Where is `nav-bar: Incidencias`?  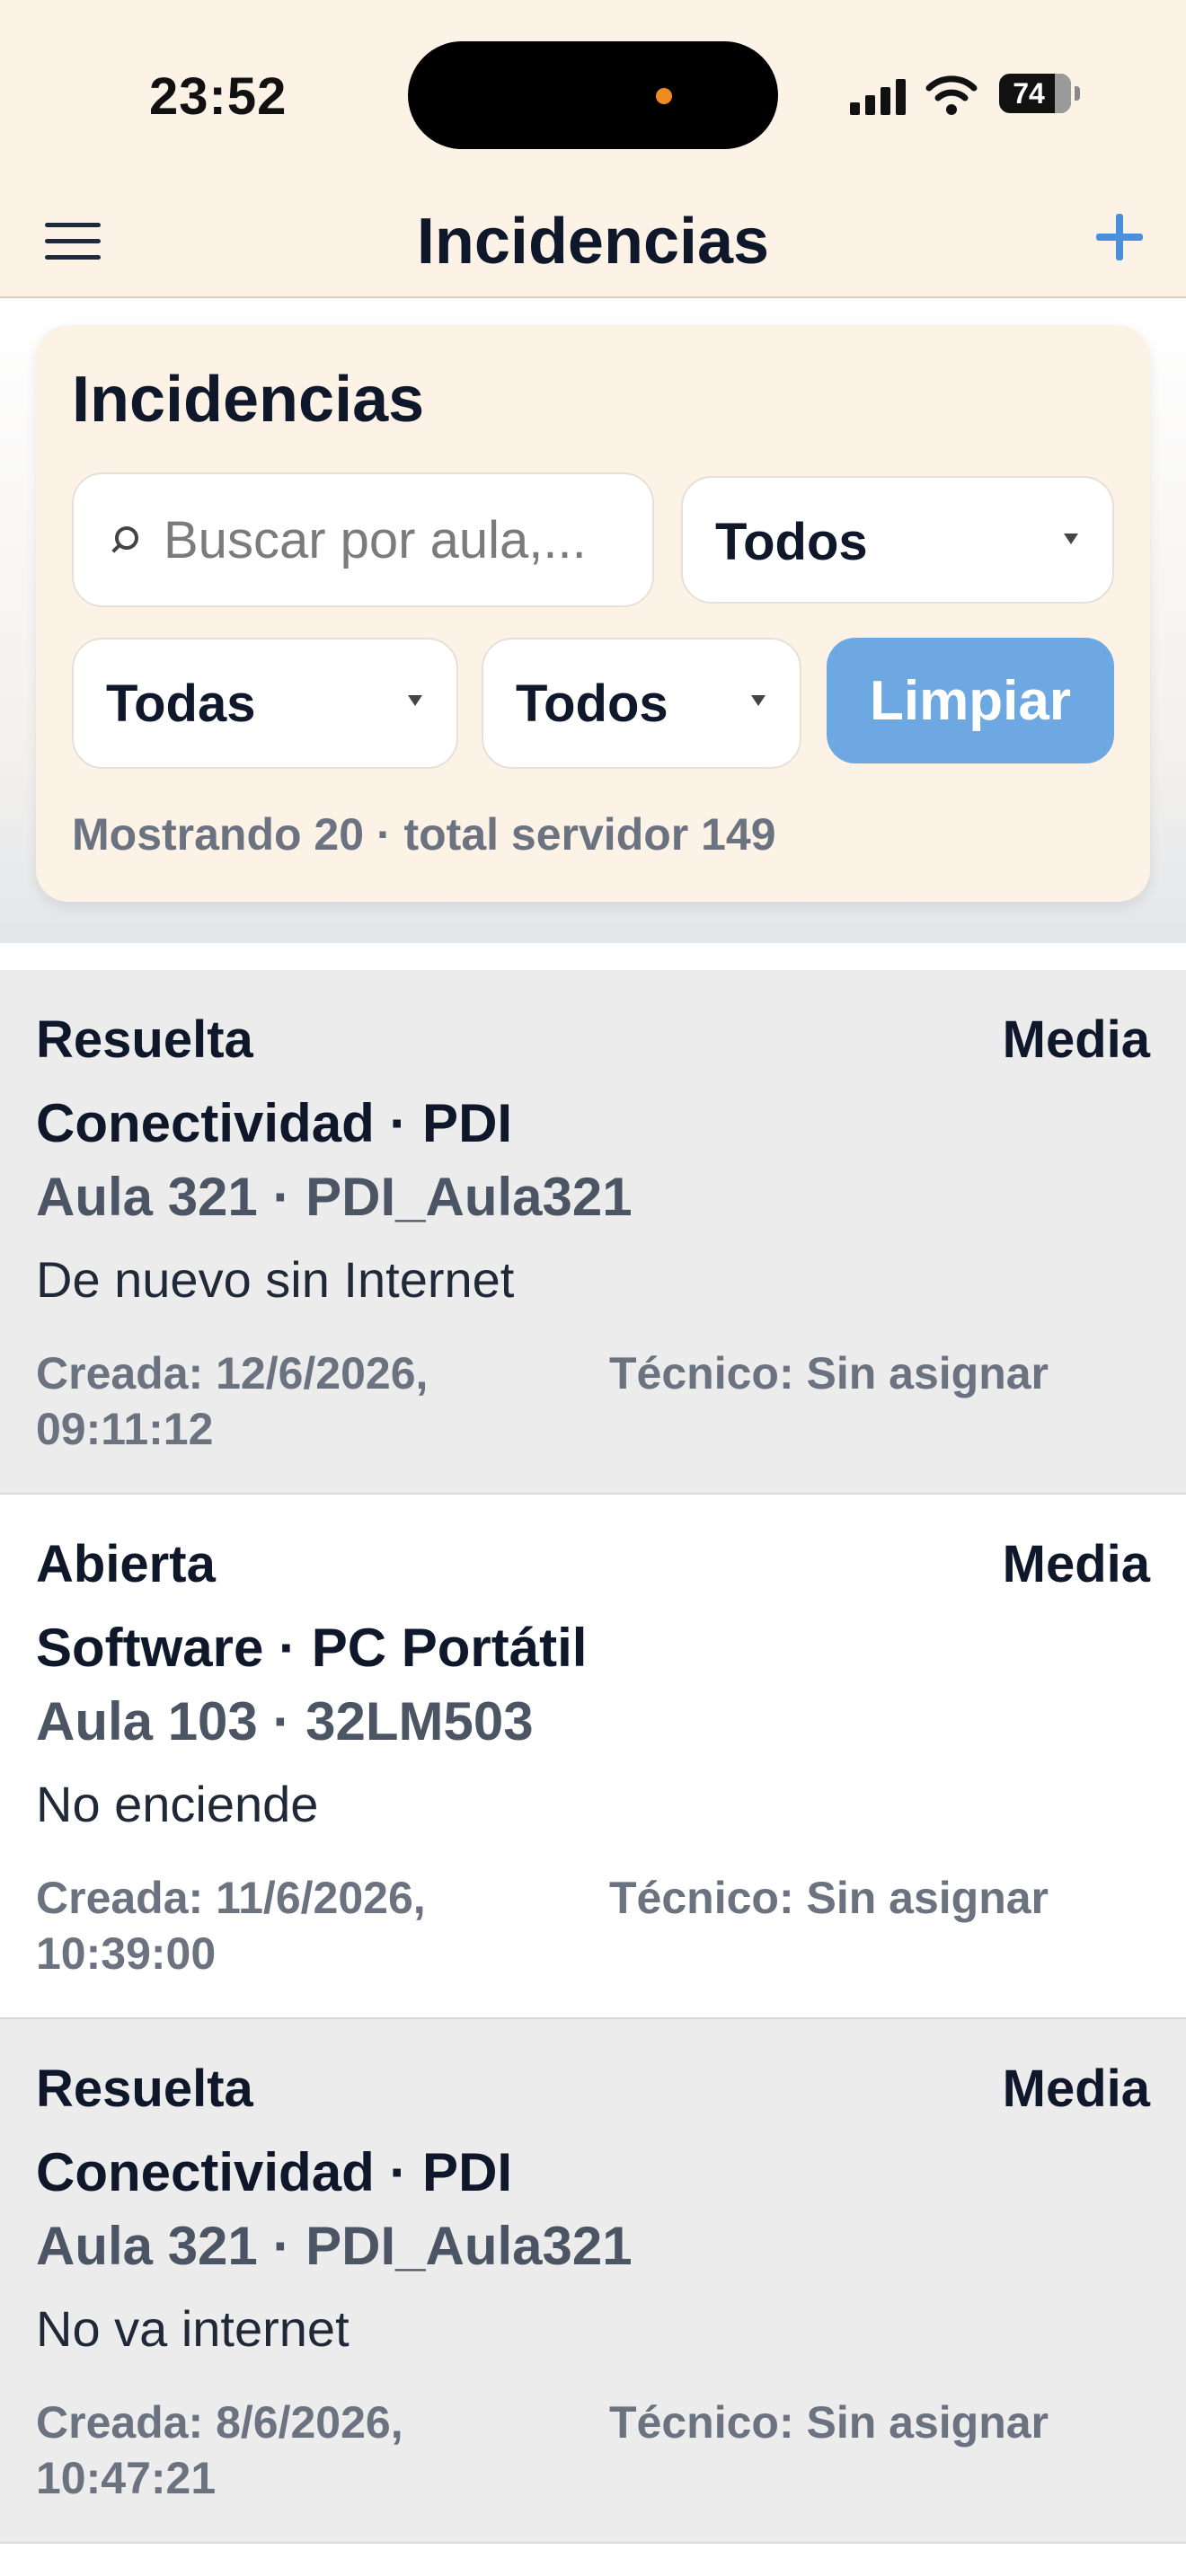 nav-bar: Incidencias is located at coordinates (593, 239).